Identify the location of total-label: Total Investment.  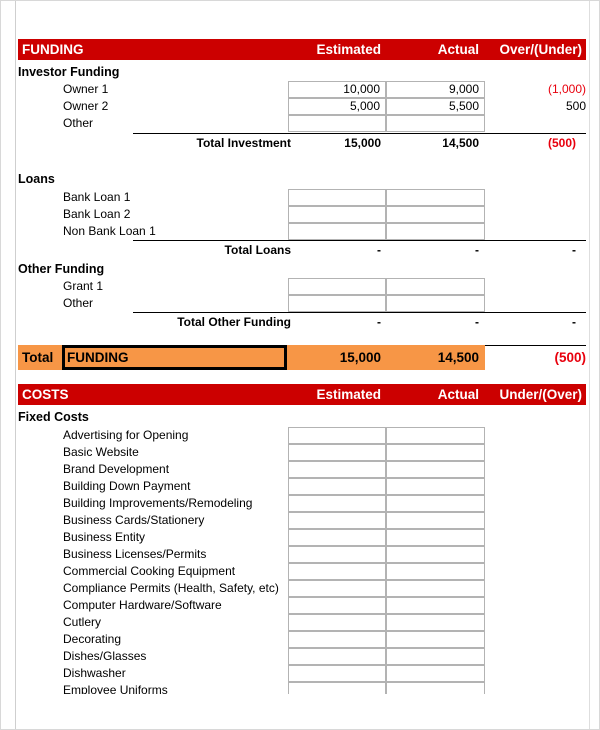
(243, 143).